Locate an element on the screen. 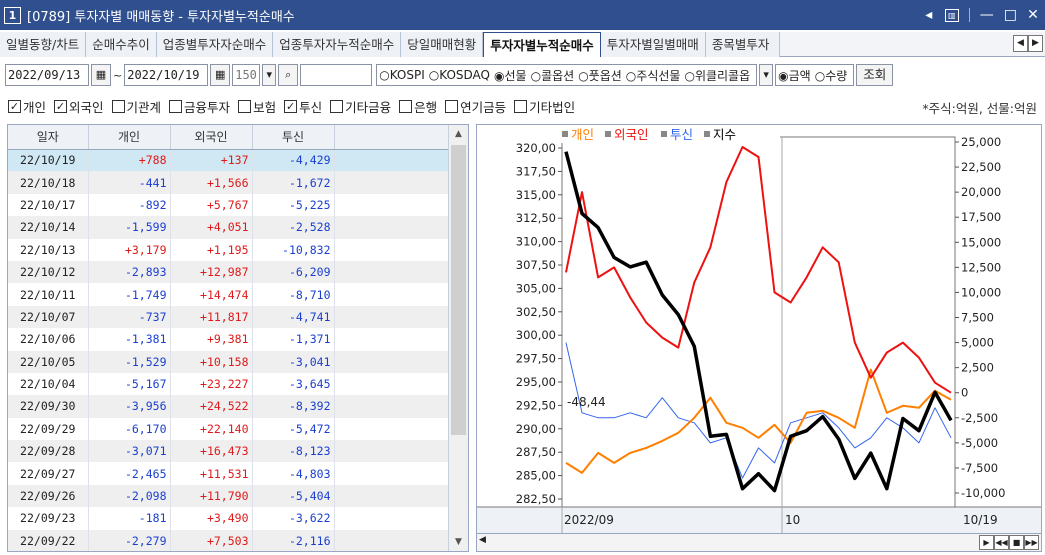 This screenshot has height=555, width=1045. cell-individual: -181 is located at coordinates (129, 518).